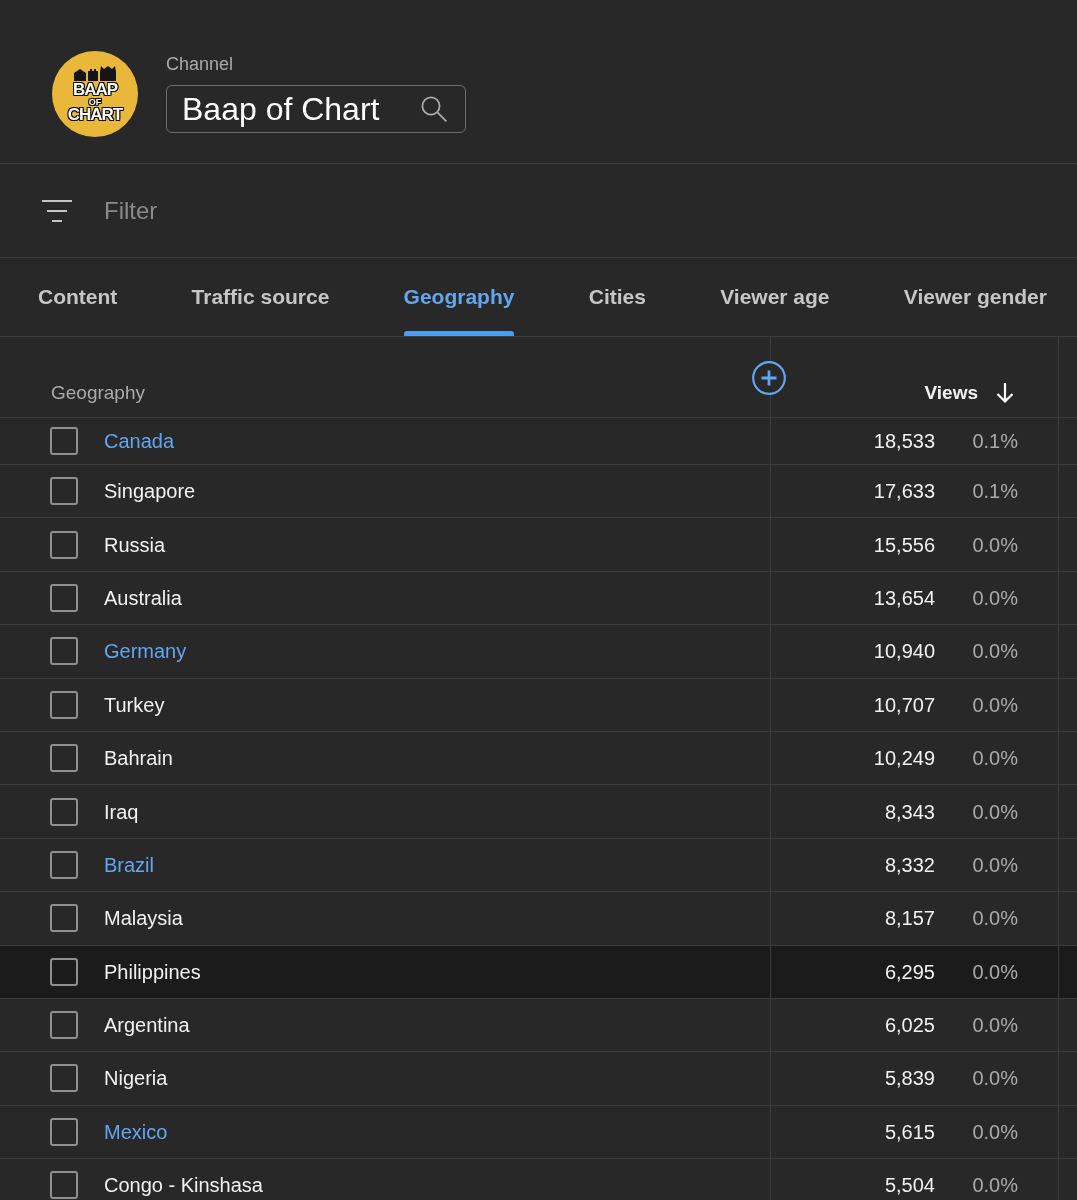  Describe the element at coordinates (909, 1079) in the screenshot. I see `views-value: 5,839` at that location.